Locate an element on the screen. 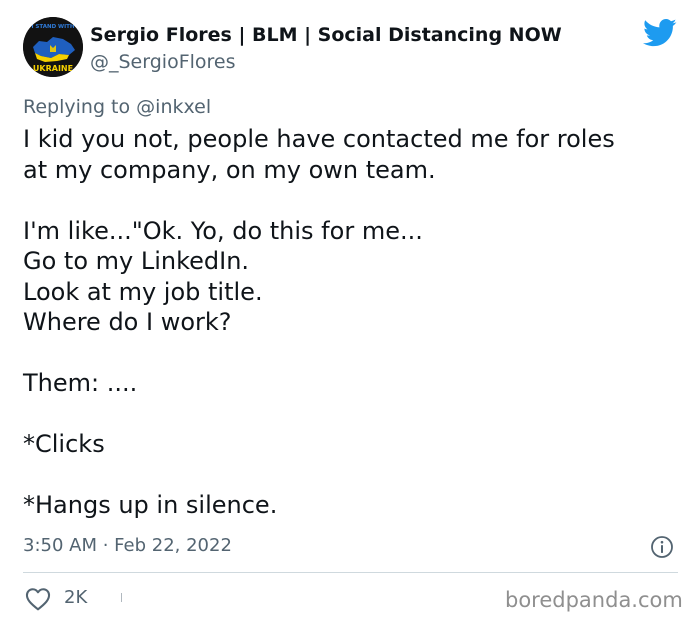  twitter-bird-icon is located at coordinates (660, 33).